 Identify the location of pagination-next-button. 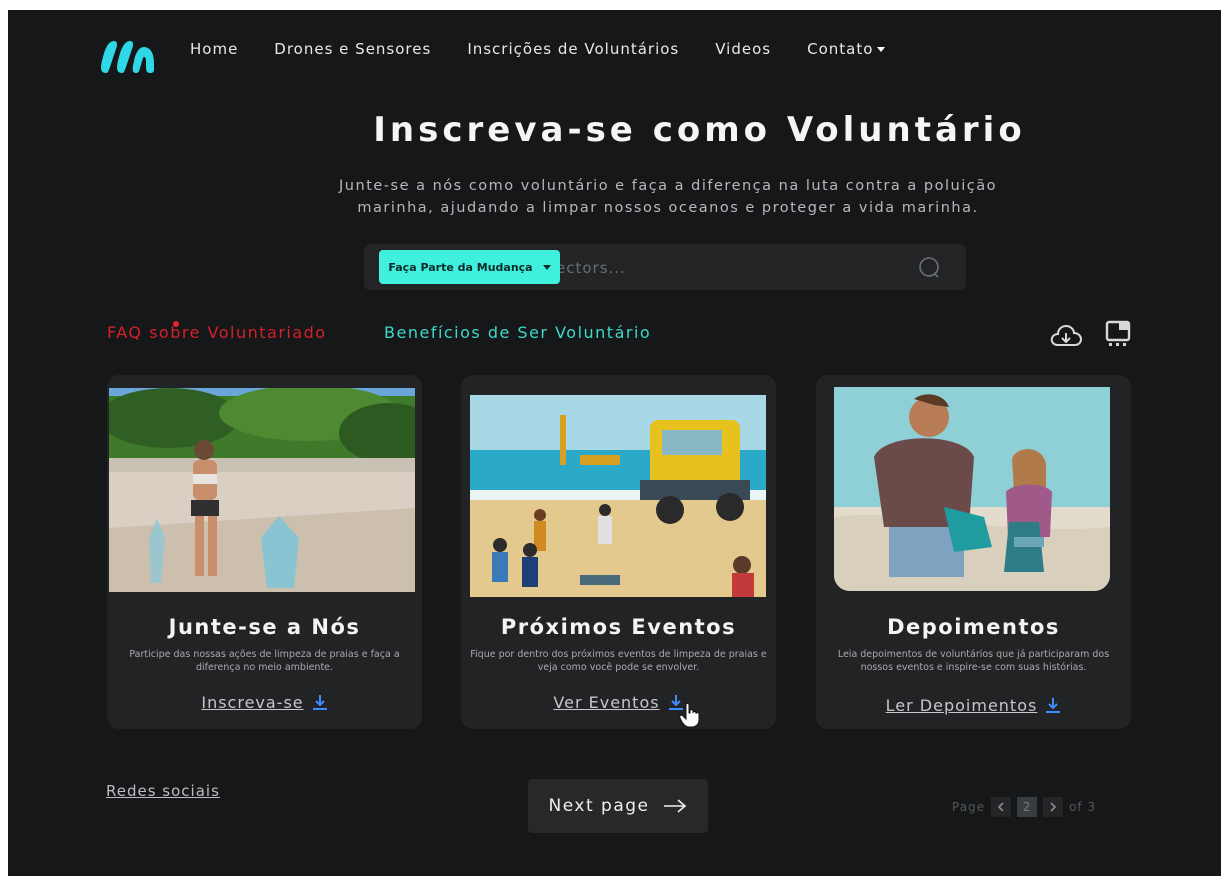
(1053, 807).